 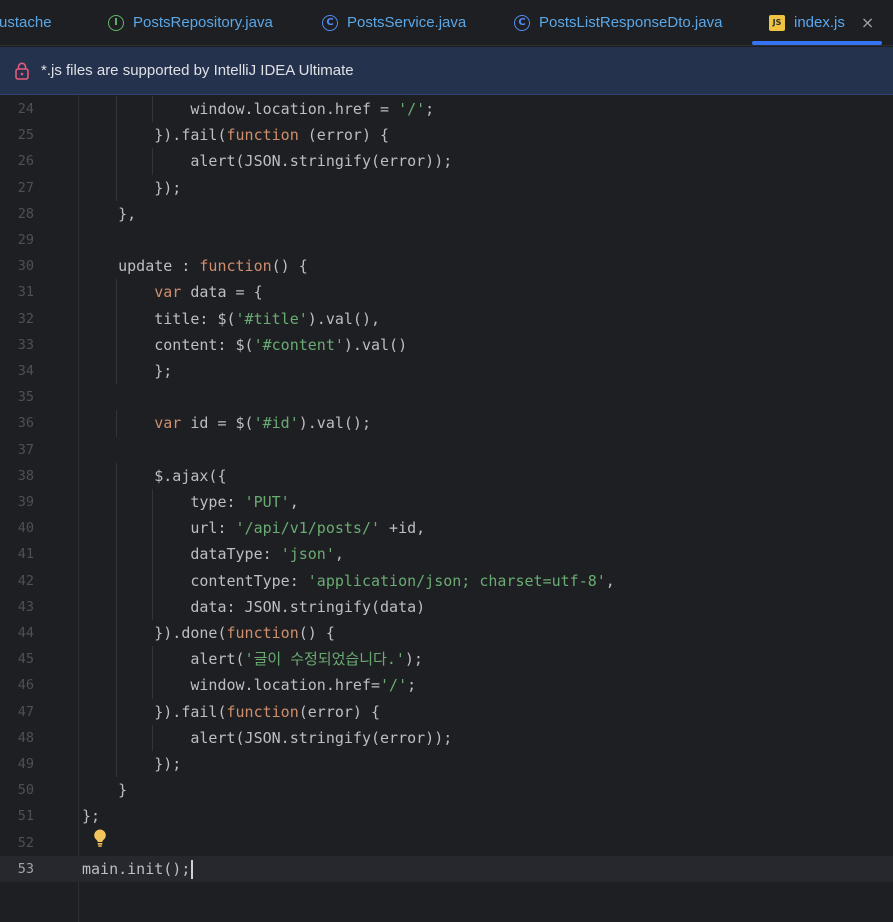 What do you see at coordinates (25, 161) in the screenshot?
I see `line-number: 26` at bounding box center [25, 161].